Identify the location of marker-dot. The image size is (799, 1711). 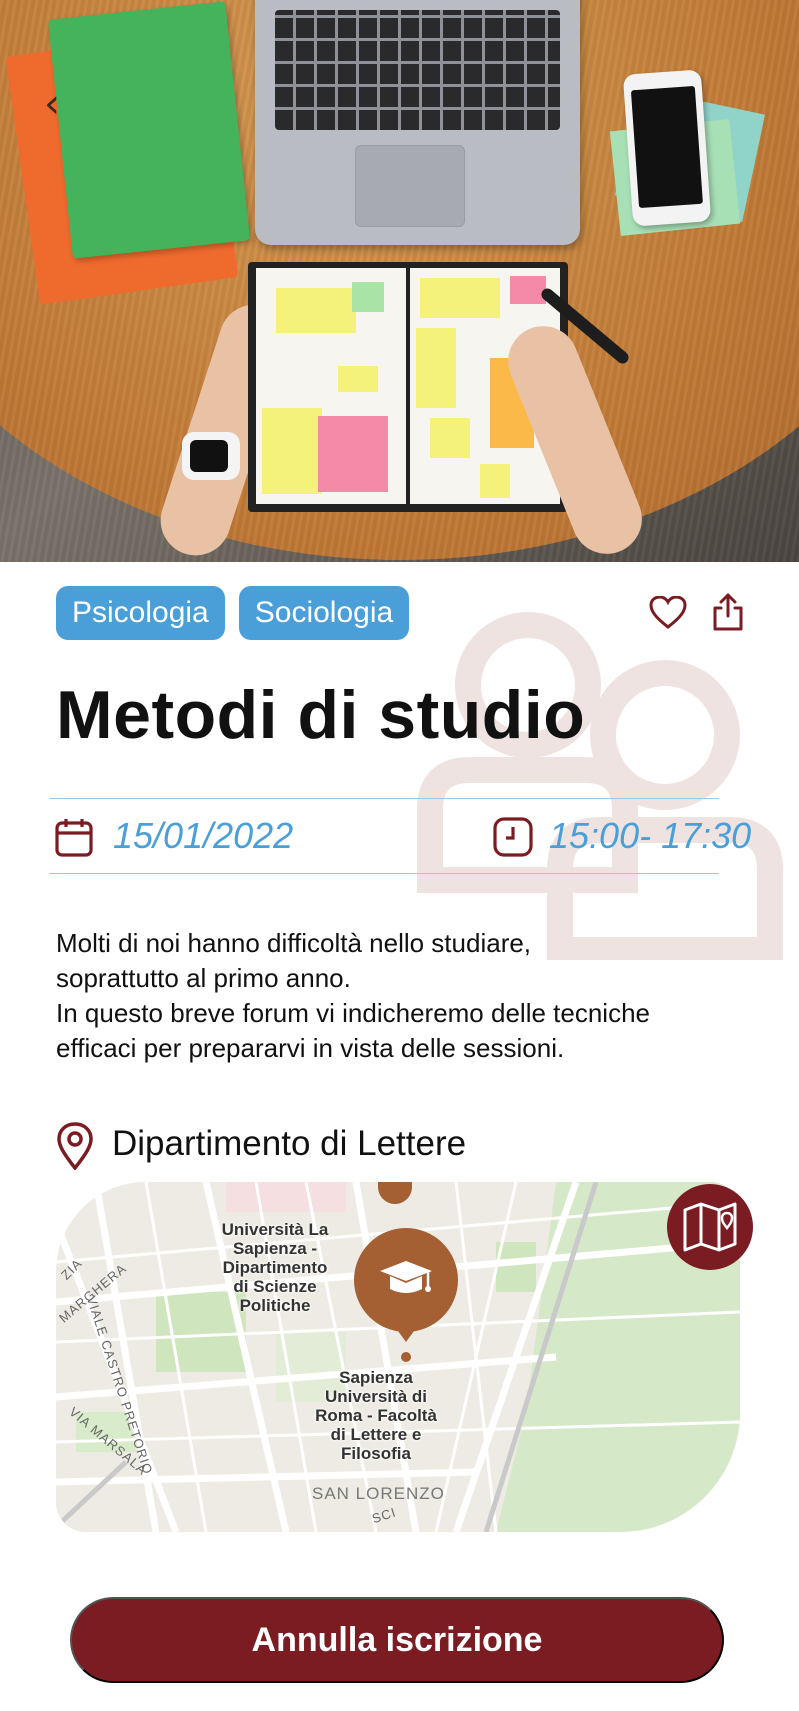
(406, 1357).